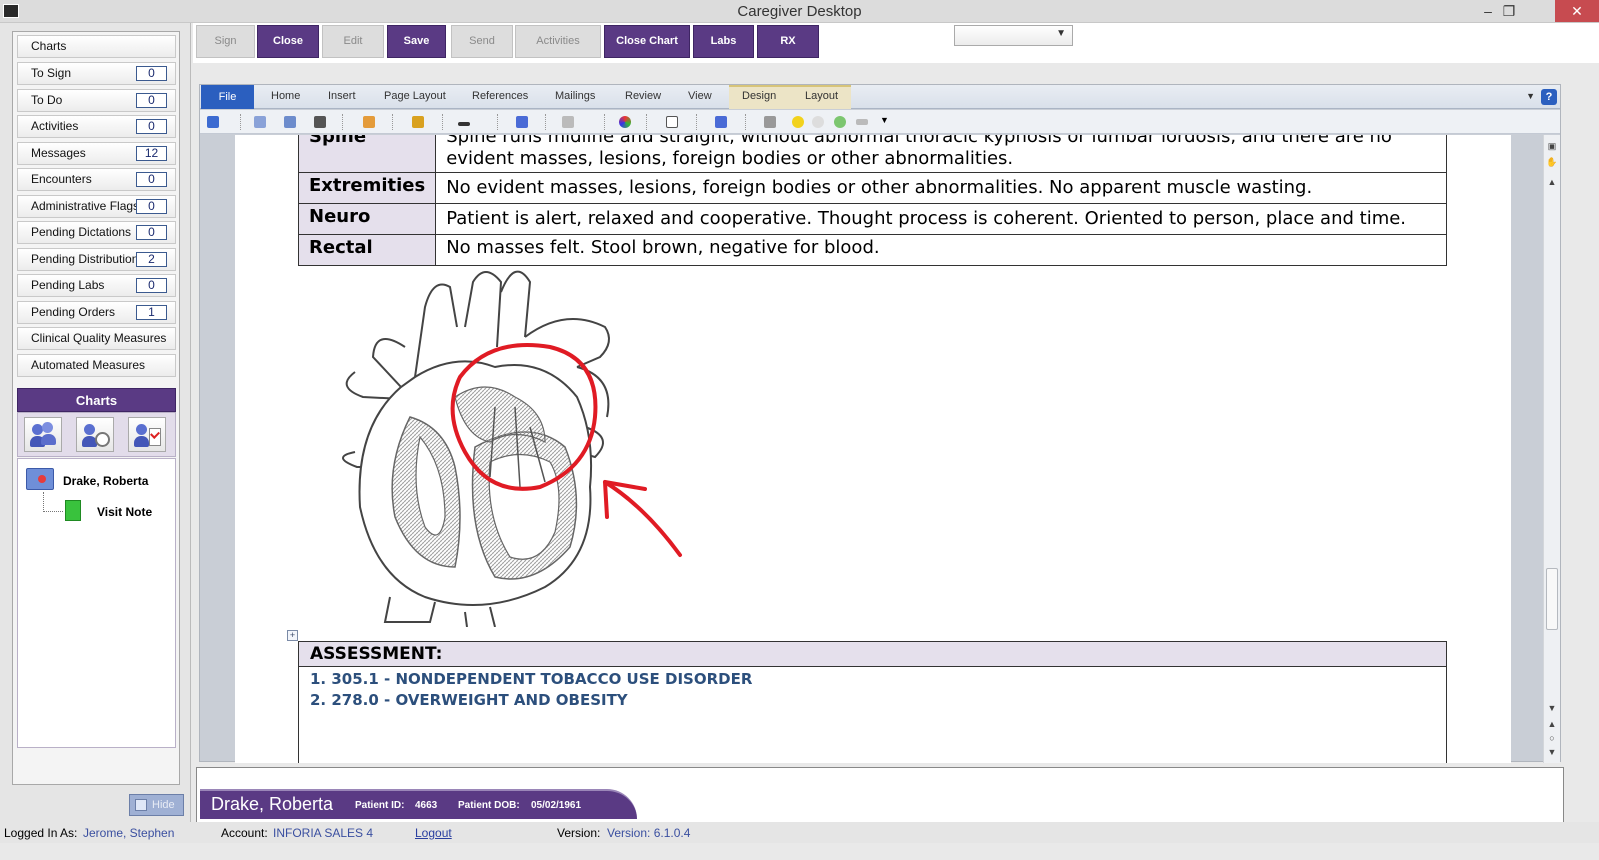  I want to click on labs-button: Labs, so click(723, 41).